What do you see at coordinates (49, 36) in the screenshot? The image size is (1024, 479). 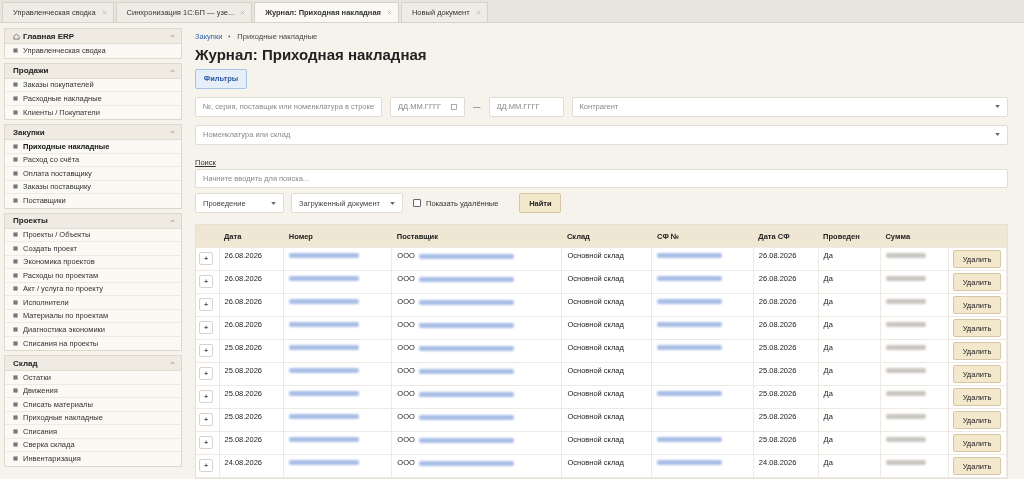 I see `group-title: Главная ERP` at bounding box center [49, 36].